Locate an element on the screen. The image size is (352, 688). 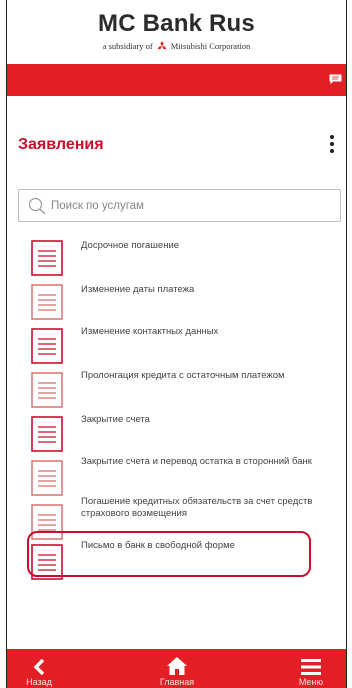
menu-button: Меню is located at coordinates (311, 668).